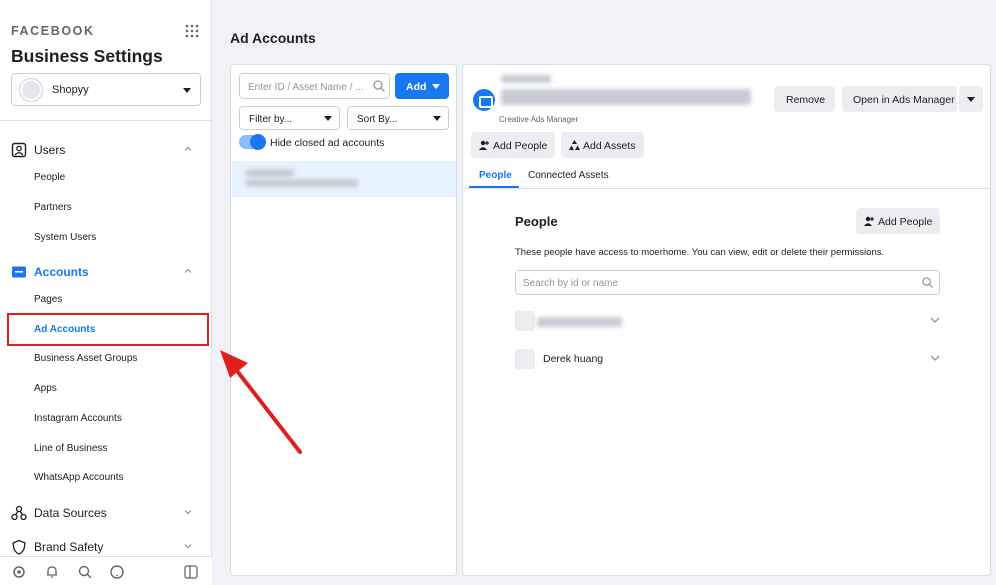  Describe the element at coordinates (64, 329) in the screenshot. I see `sidebar-item-ad-accounts: Ad Accounts` at that location.